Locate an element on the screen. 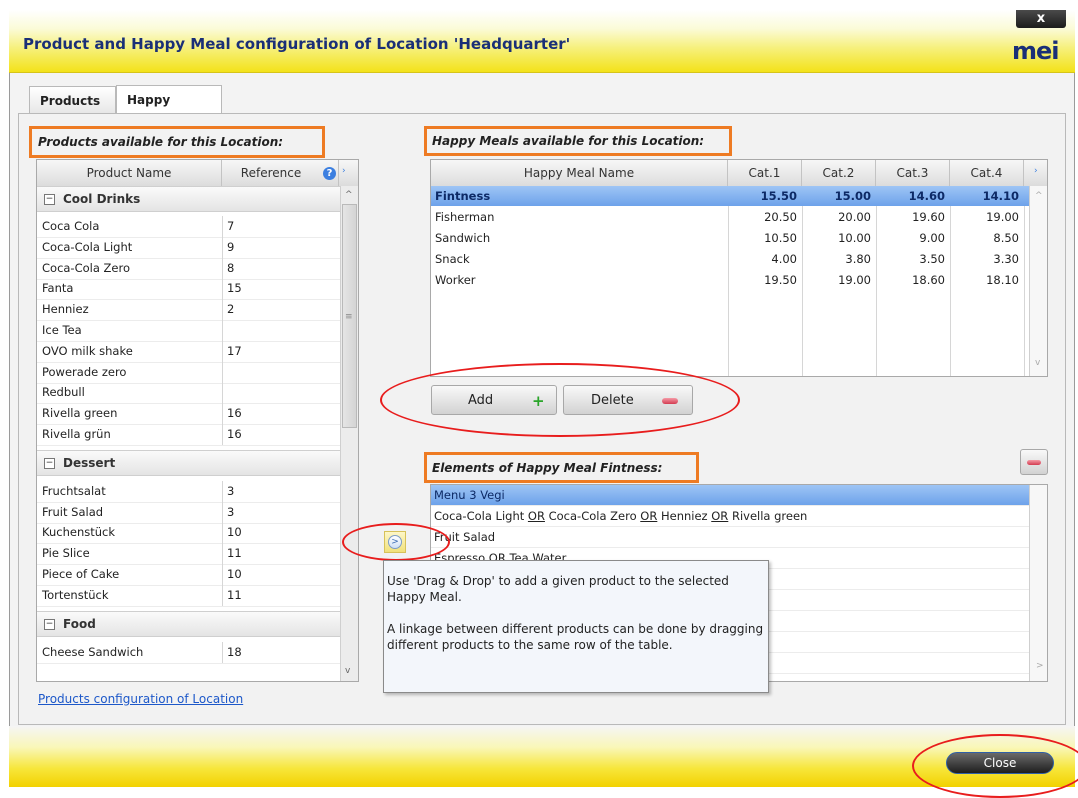 The image size is (1078, 798). tab-products: Products is located at coordinates (72, 100).